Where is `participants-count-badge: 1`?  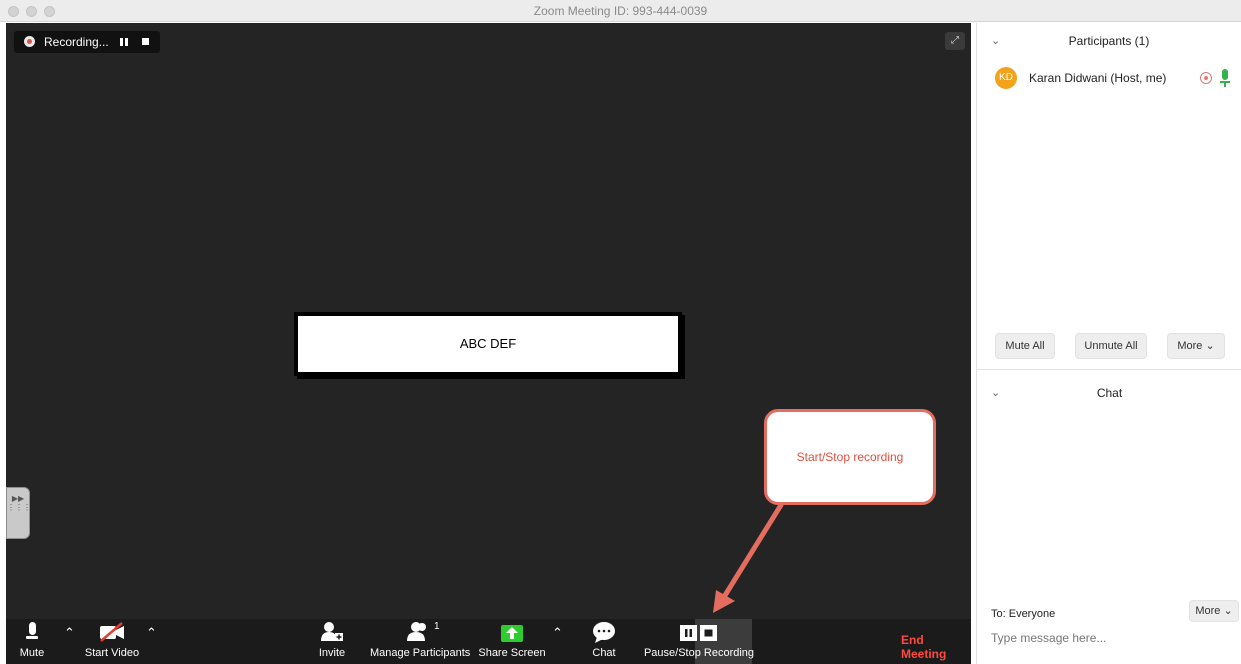 participants-count-badge: 1 is located at coordinates (437, 626).